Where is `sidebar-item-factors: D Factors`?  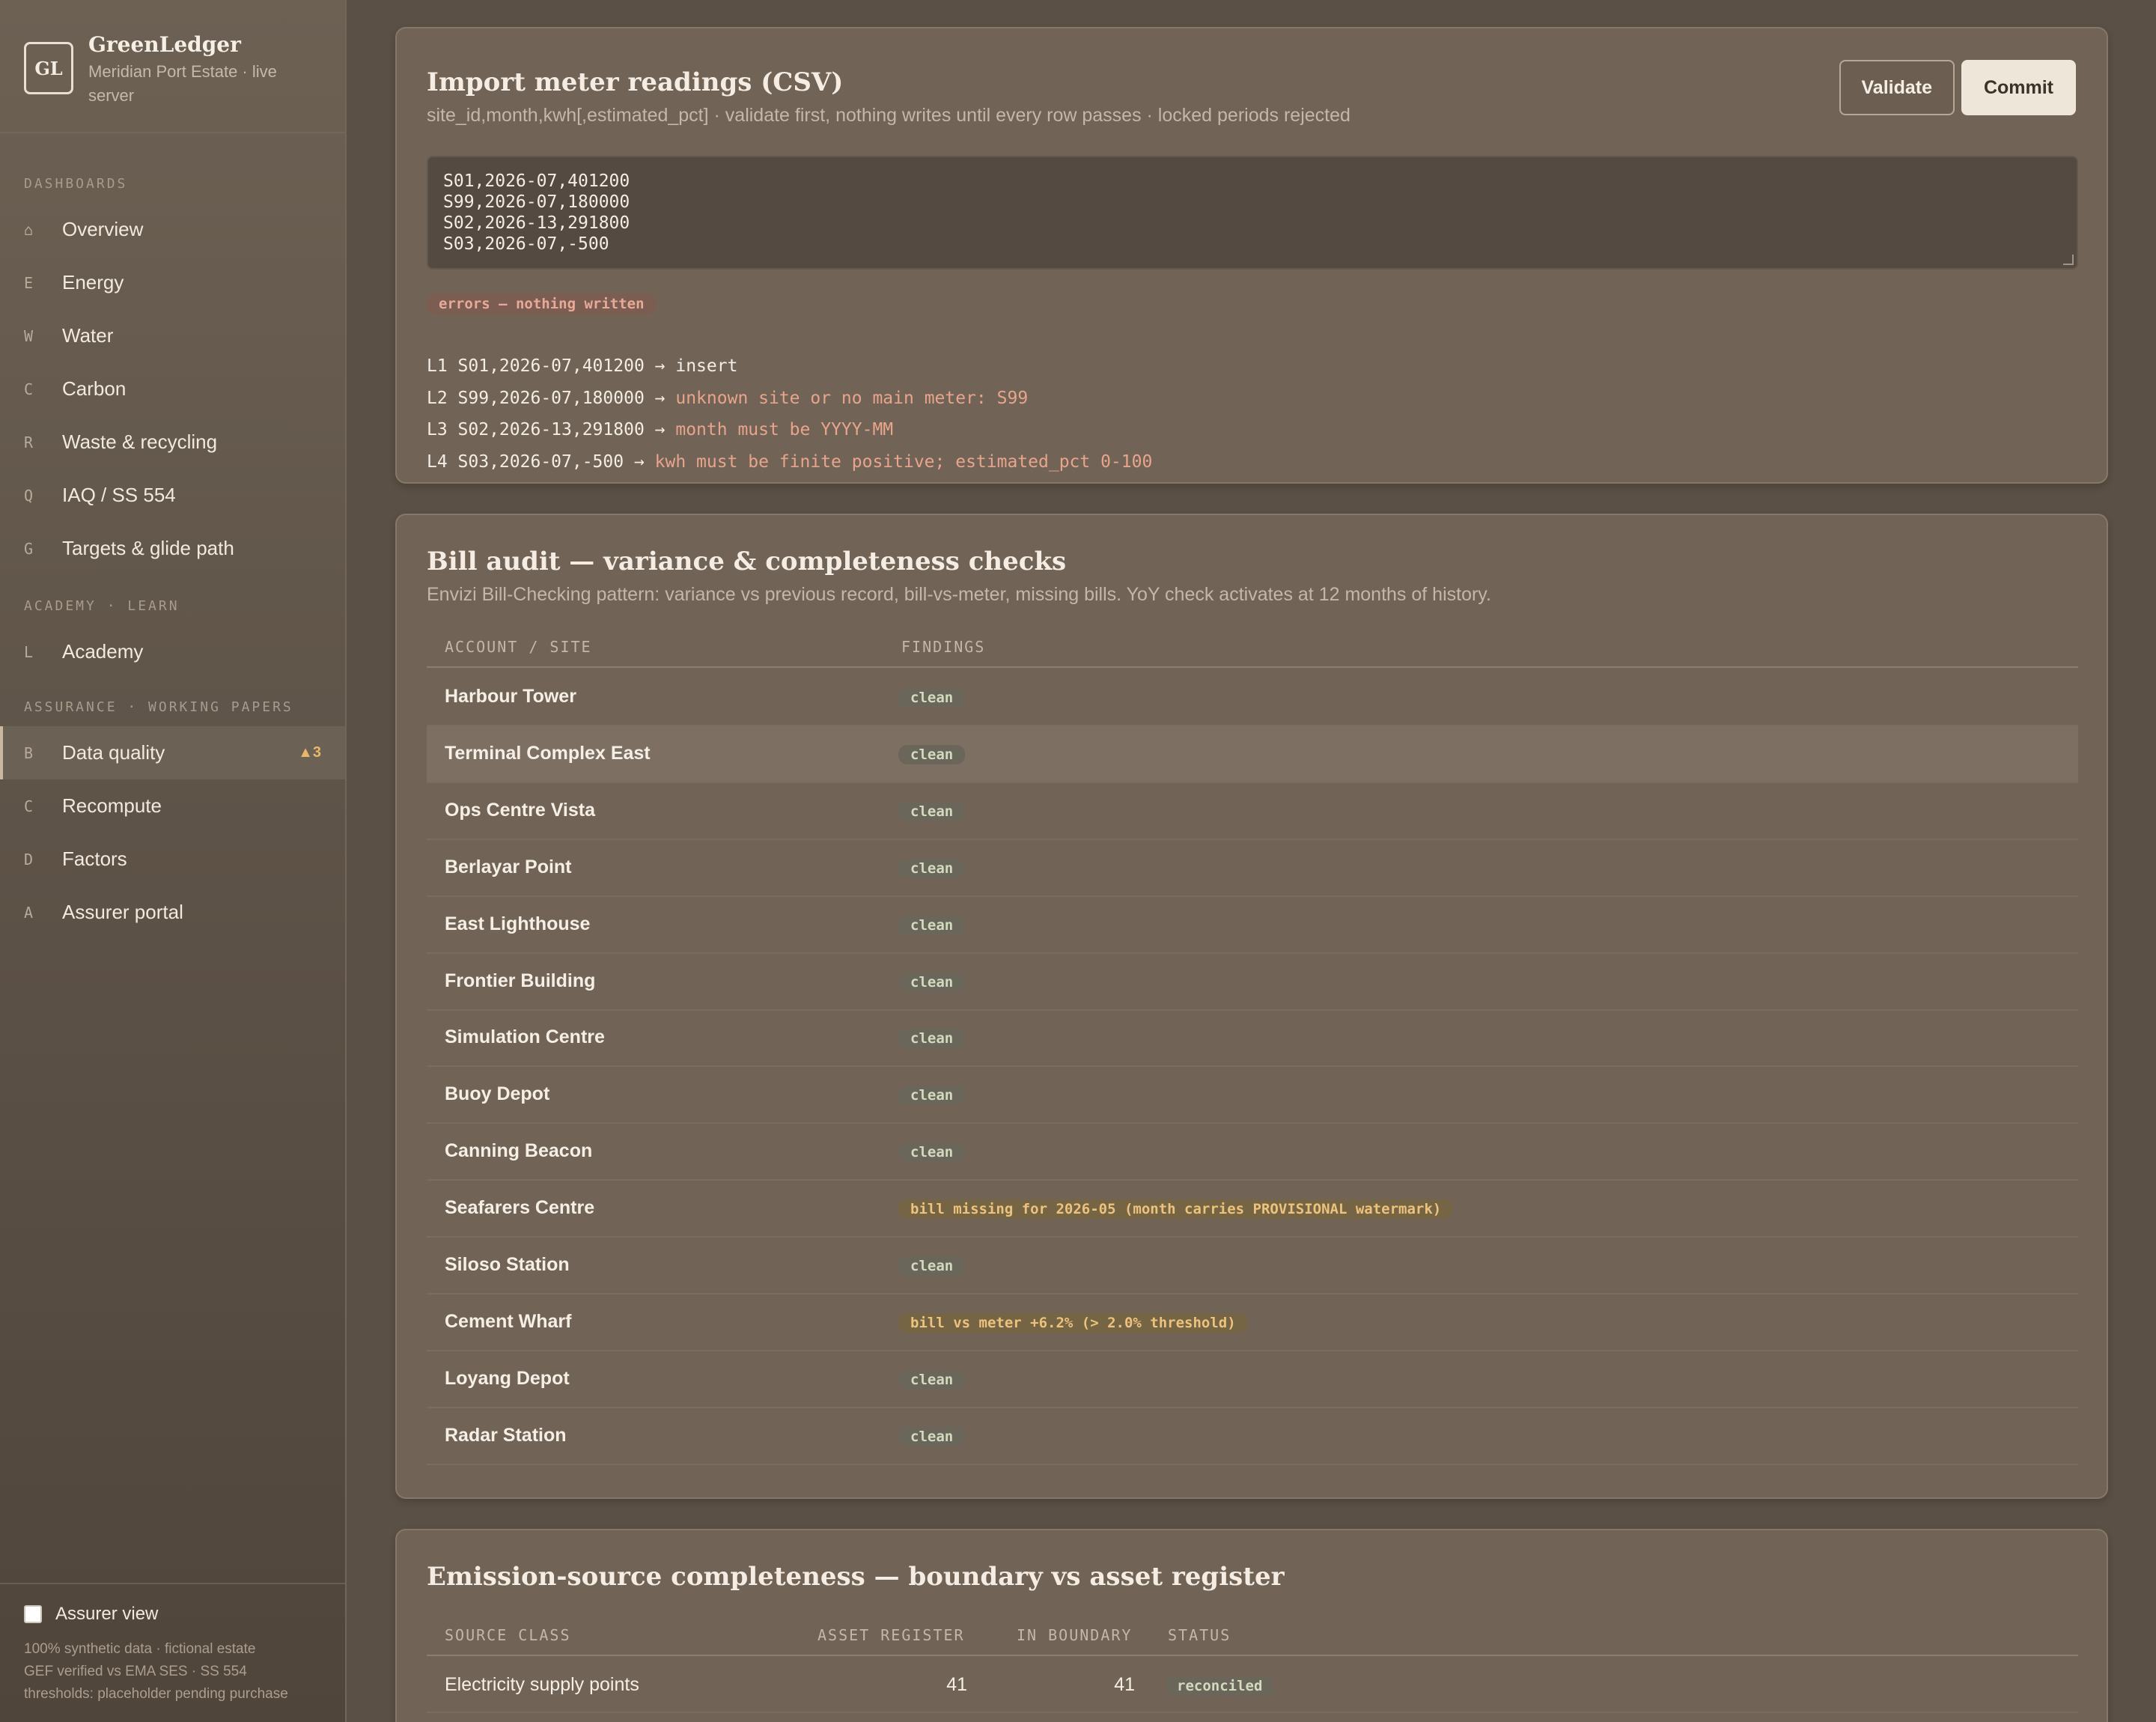
sidebar-item-factors: D Factors is located at coordinates (172, 859).